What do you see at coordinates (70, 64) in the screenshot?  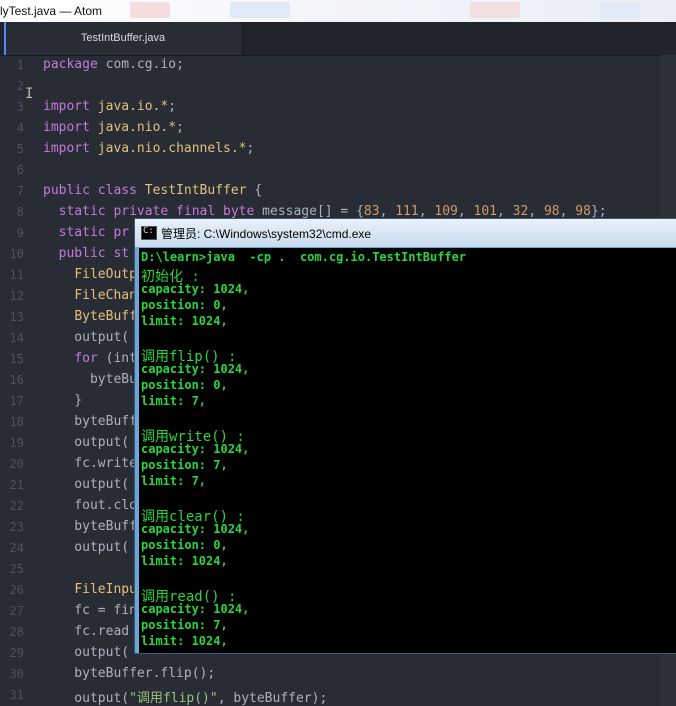 I see `code-token: package` at bounding box center [70, 64].